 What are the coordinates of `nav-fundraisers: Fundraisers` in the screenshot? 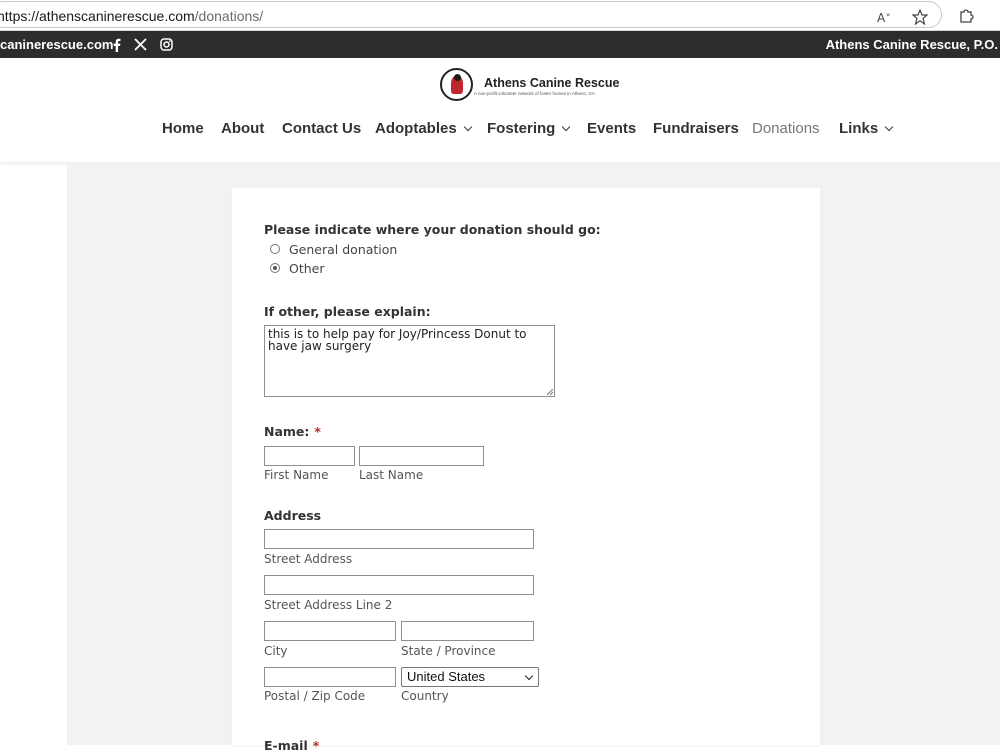 It's located at (696, 128).